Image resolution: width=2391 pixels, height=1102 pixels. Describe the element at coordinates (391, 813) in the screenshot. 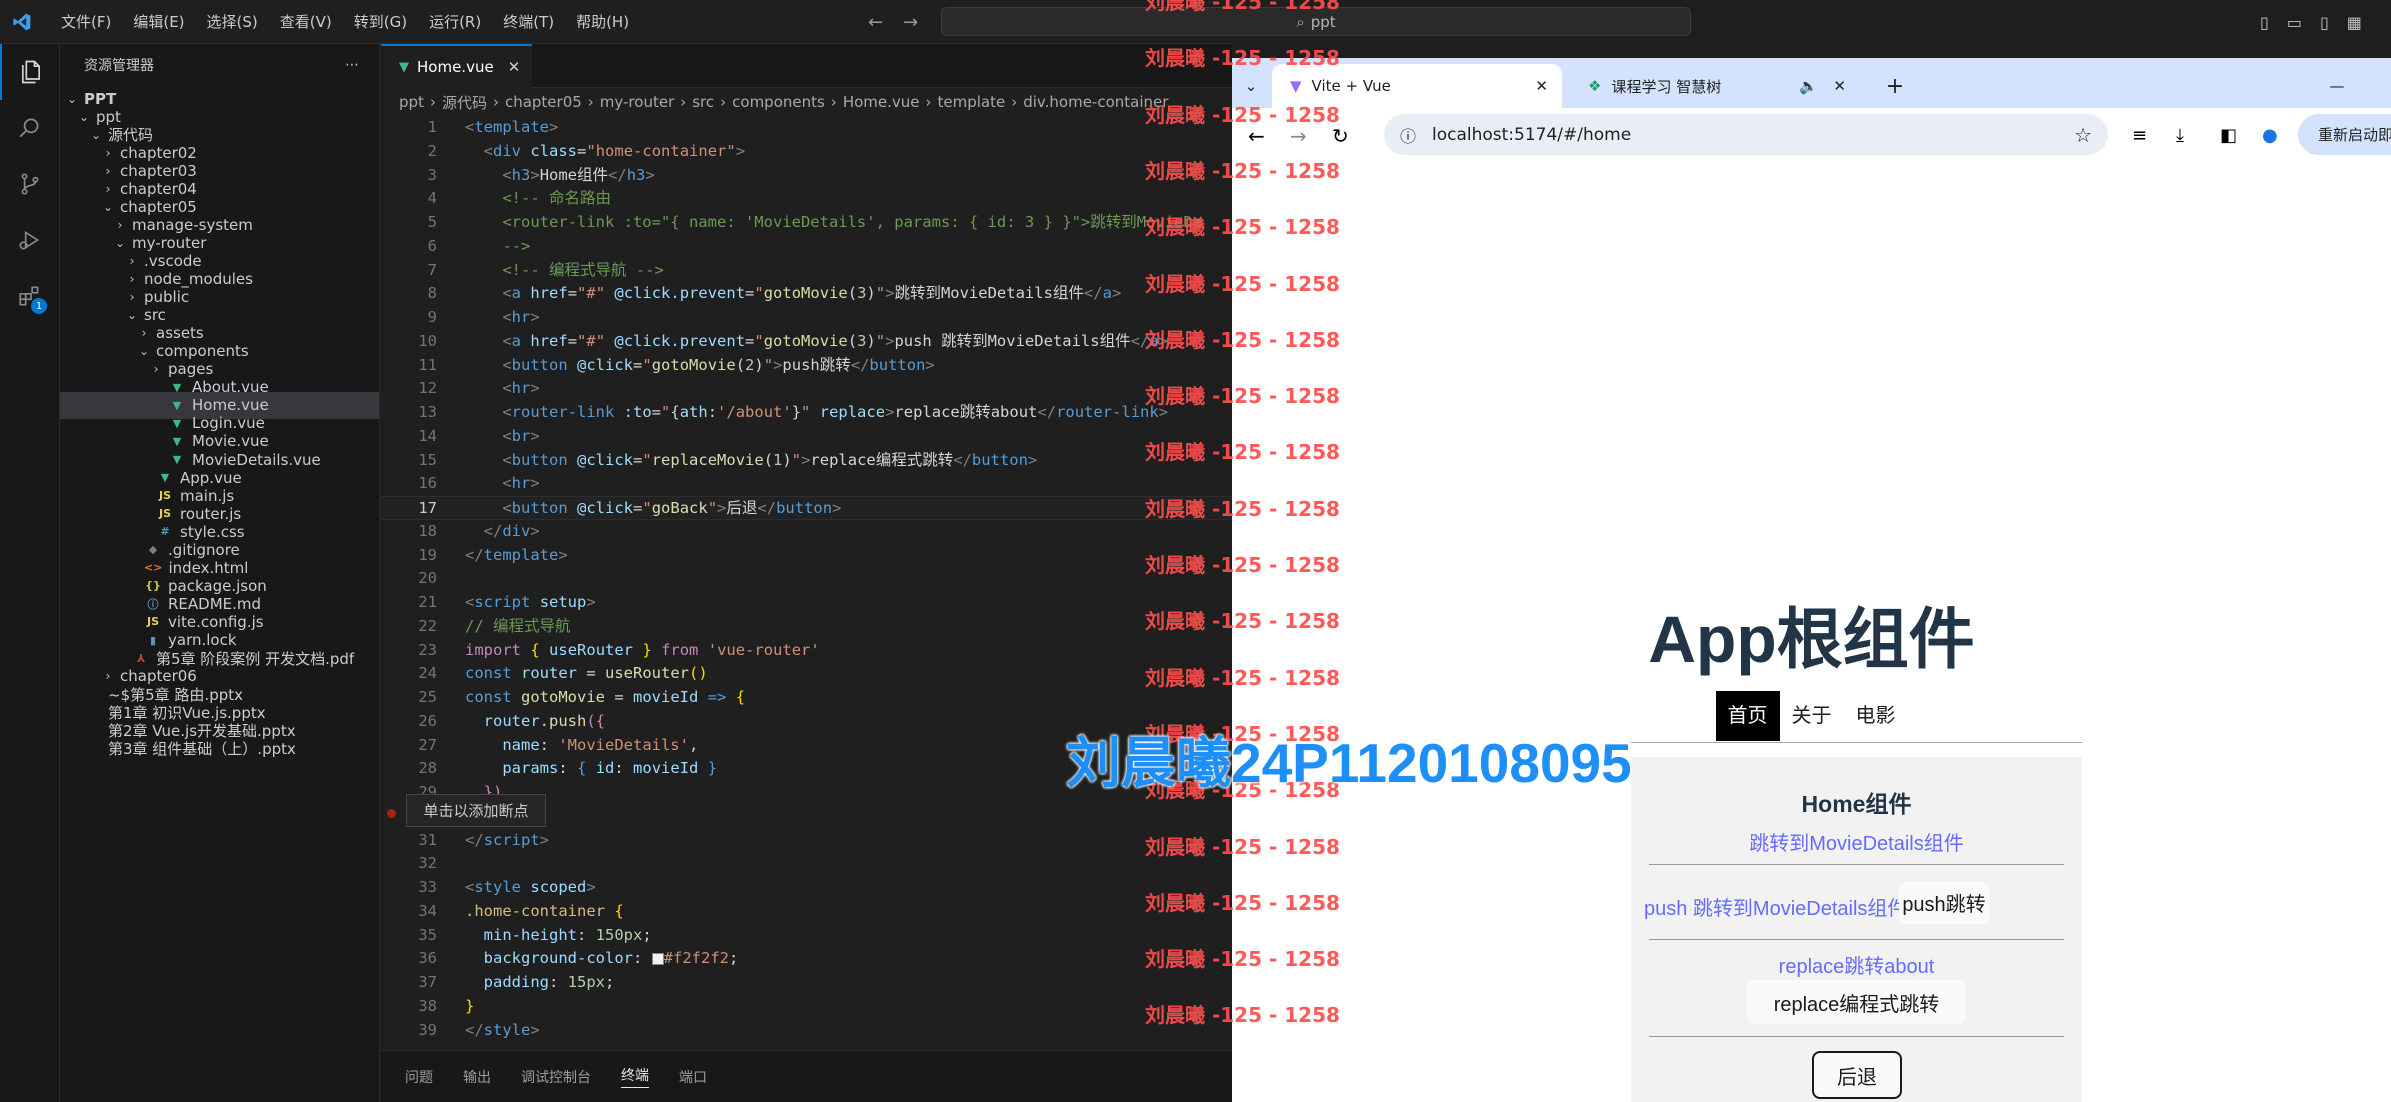

I see `breakpoint-hint-icon` at that location.